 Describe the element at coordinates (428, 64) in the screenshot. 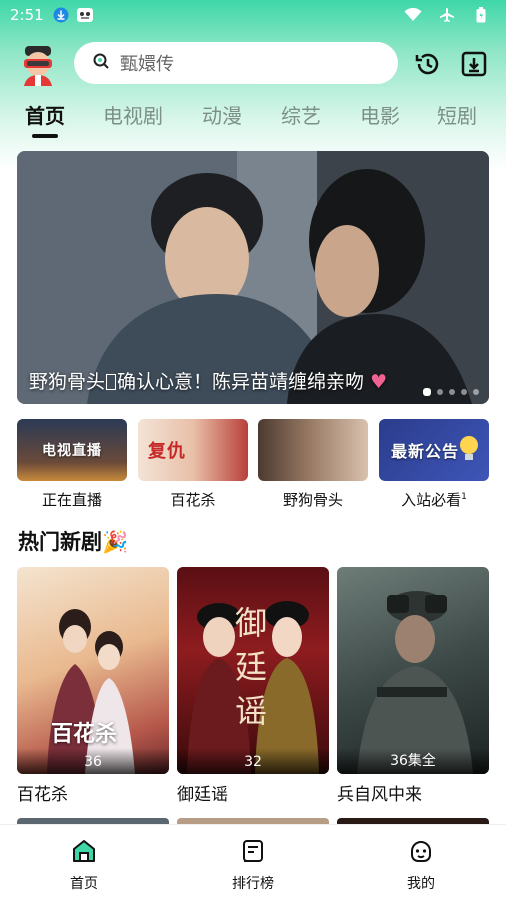

I see `history-icon` at that location.